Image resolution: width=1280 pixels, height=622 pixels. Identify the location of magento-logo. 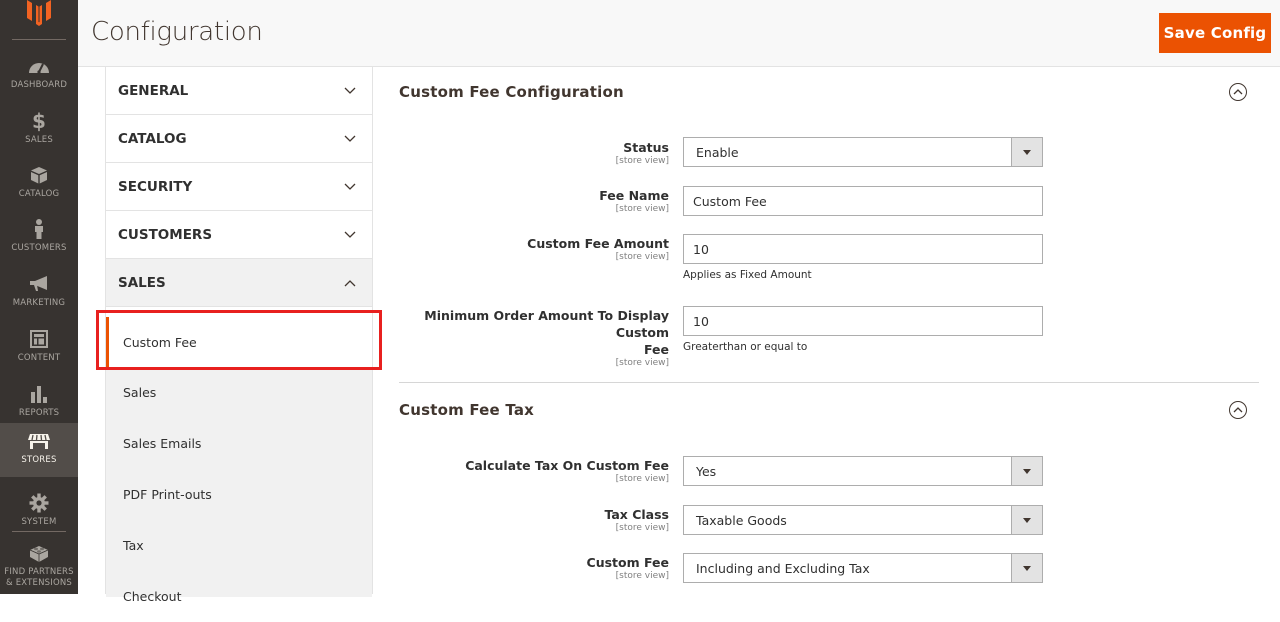
(39, 19).